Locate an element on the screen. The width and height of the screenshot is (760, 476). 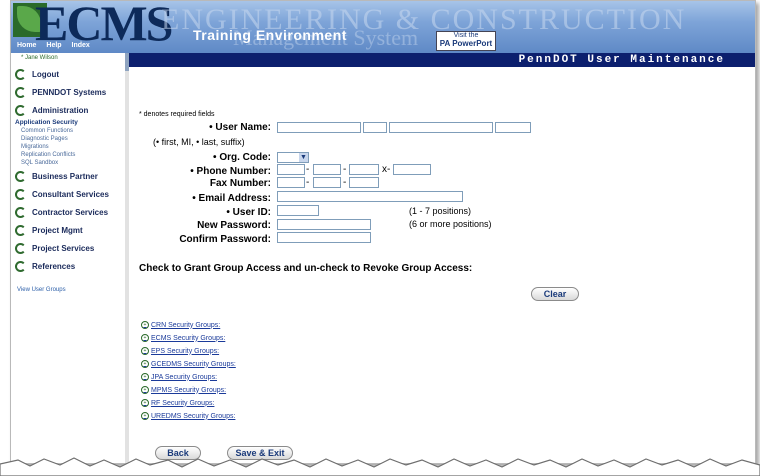
nav-home-link: Home is located at coordinates (26, 45).